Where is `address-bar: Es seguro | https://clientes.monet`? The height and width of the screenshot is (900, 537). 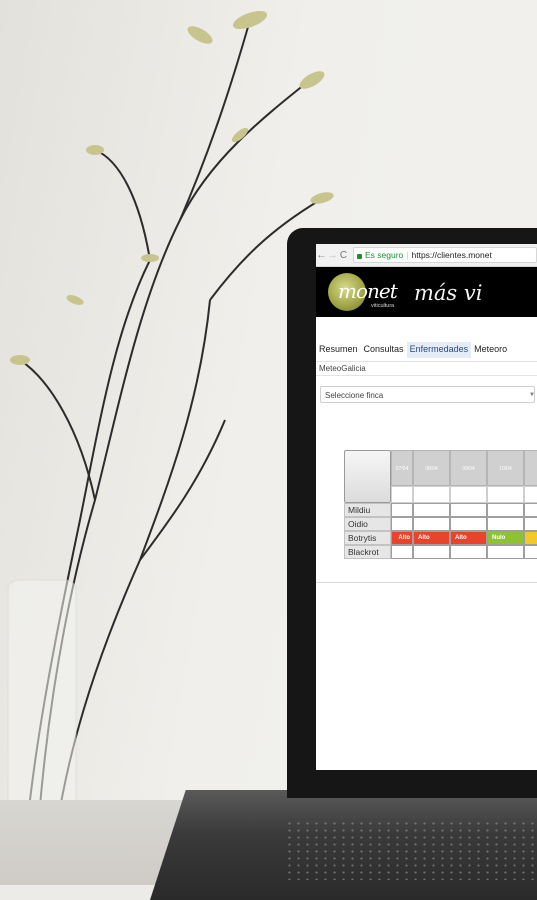 address-bar: Es seguro | https://clientes.monet is located at coordinates (445, 255).